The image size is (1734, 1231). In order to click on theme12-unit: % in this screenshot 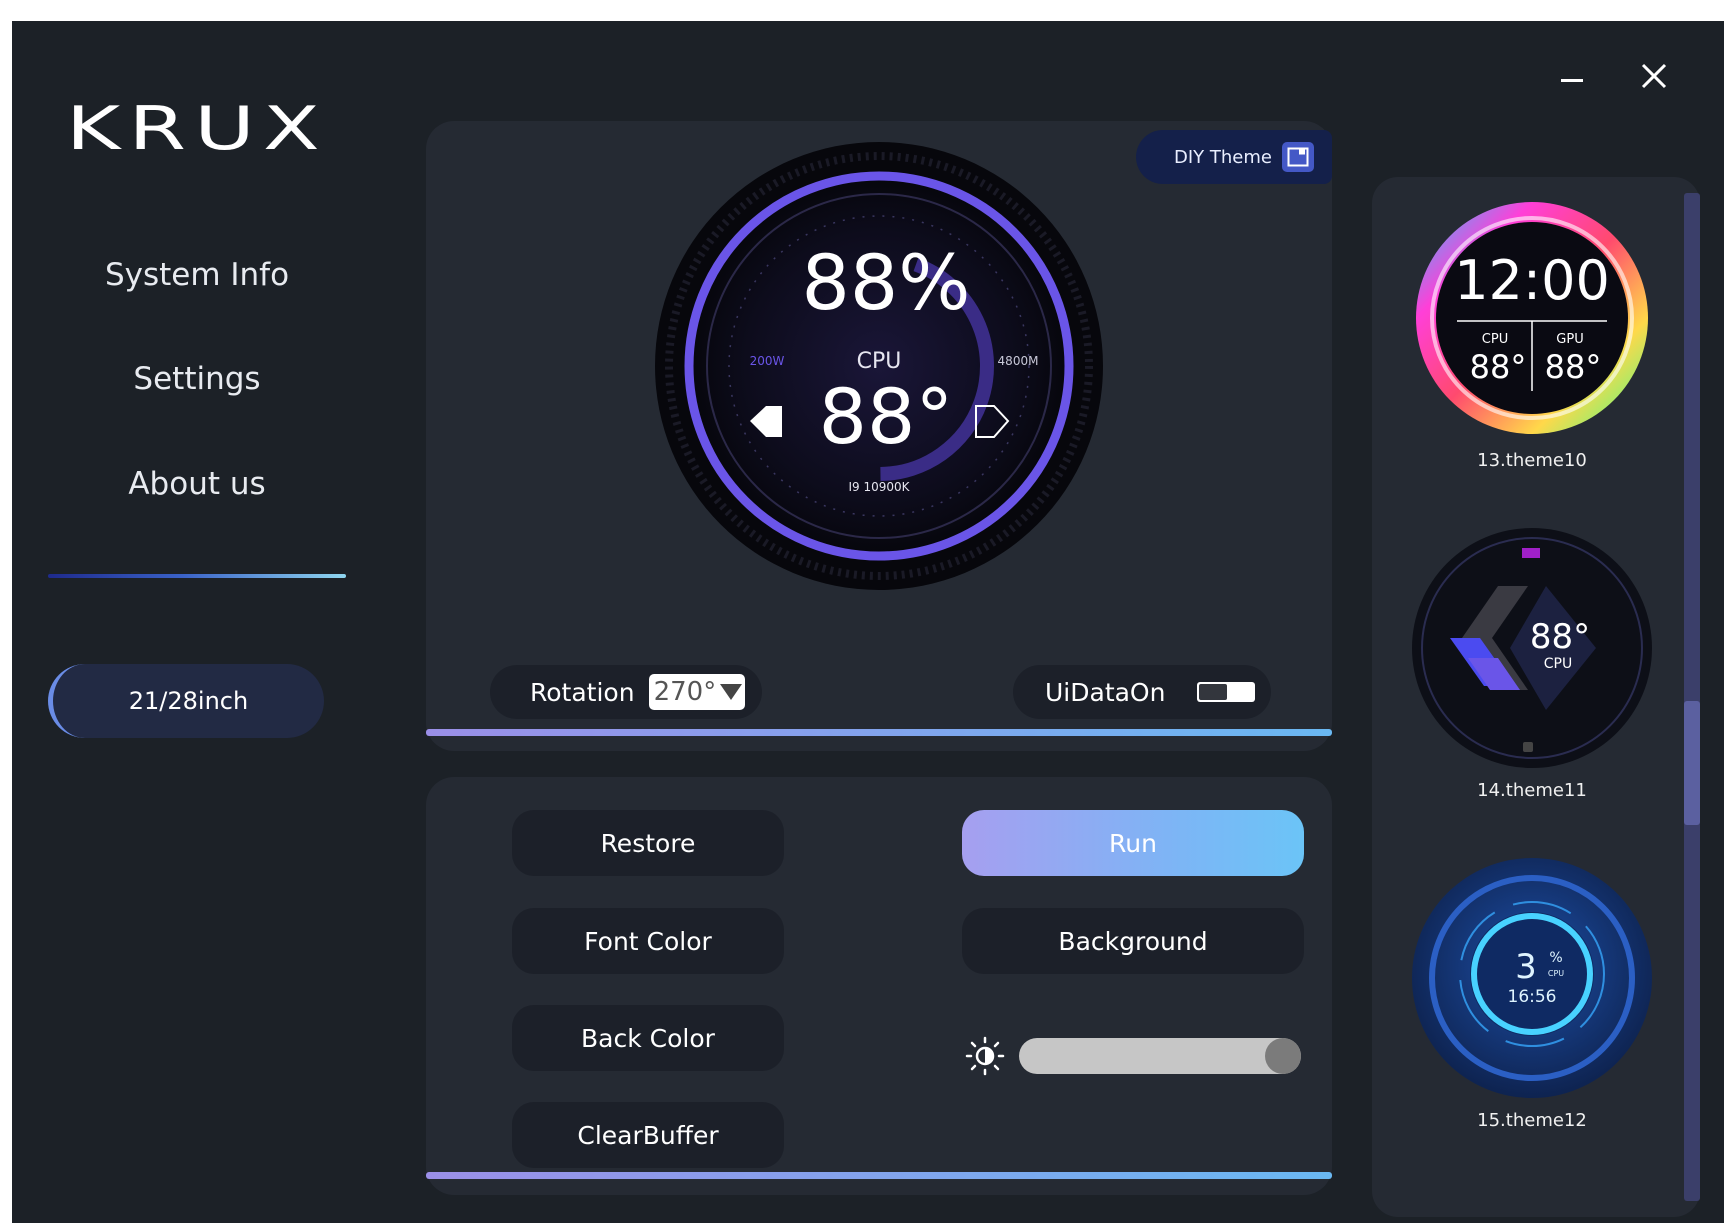, I will do `click(1555, 958)`.